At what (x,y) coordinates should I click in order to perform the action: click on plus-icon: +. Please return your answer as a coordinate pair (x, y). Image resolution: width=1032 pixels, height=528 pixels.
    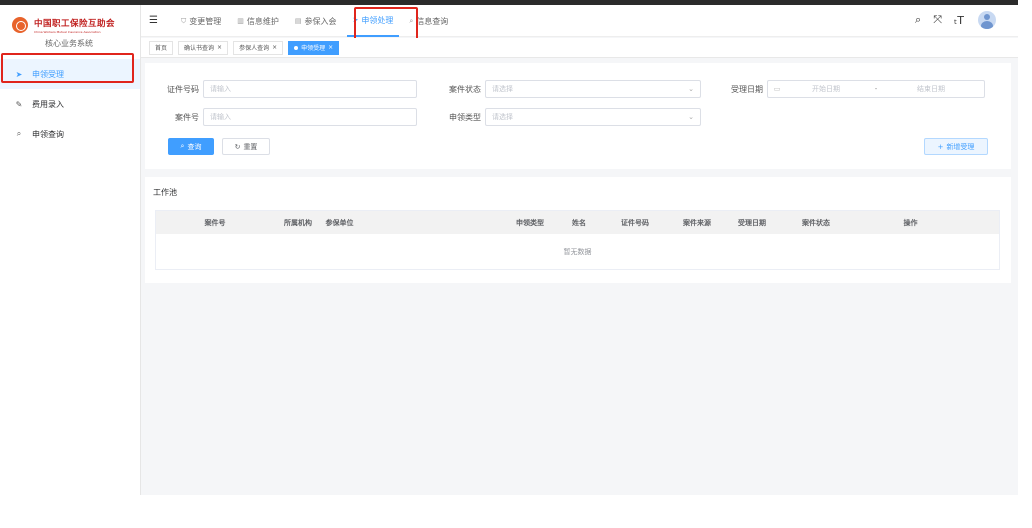
    Looking at the image, I should click on (940, 146).